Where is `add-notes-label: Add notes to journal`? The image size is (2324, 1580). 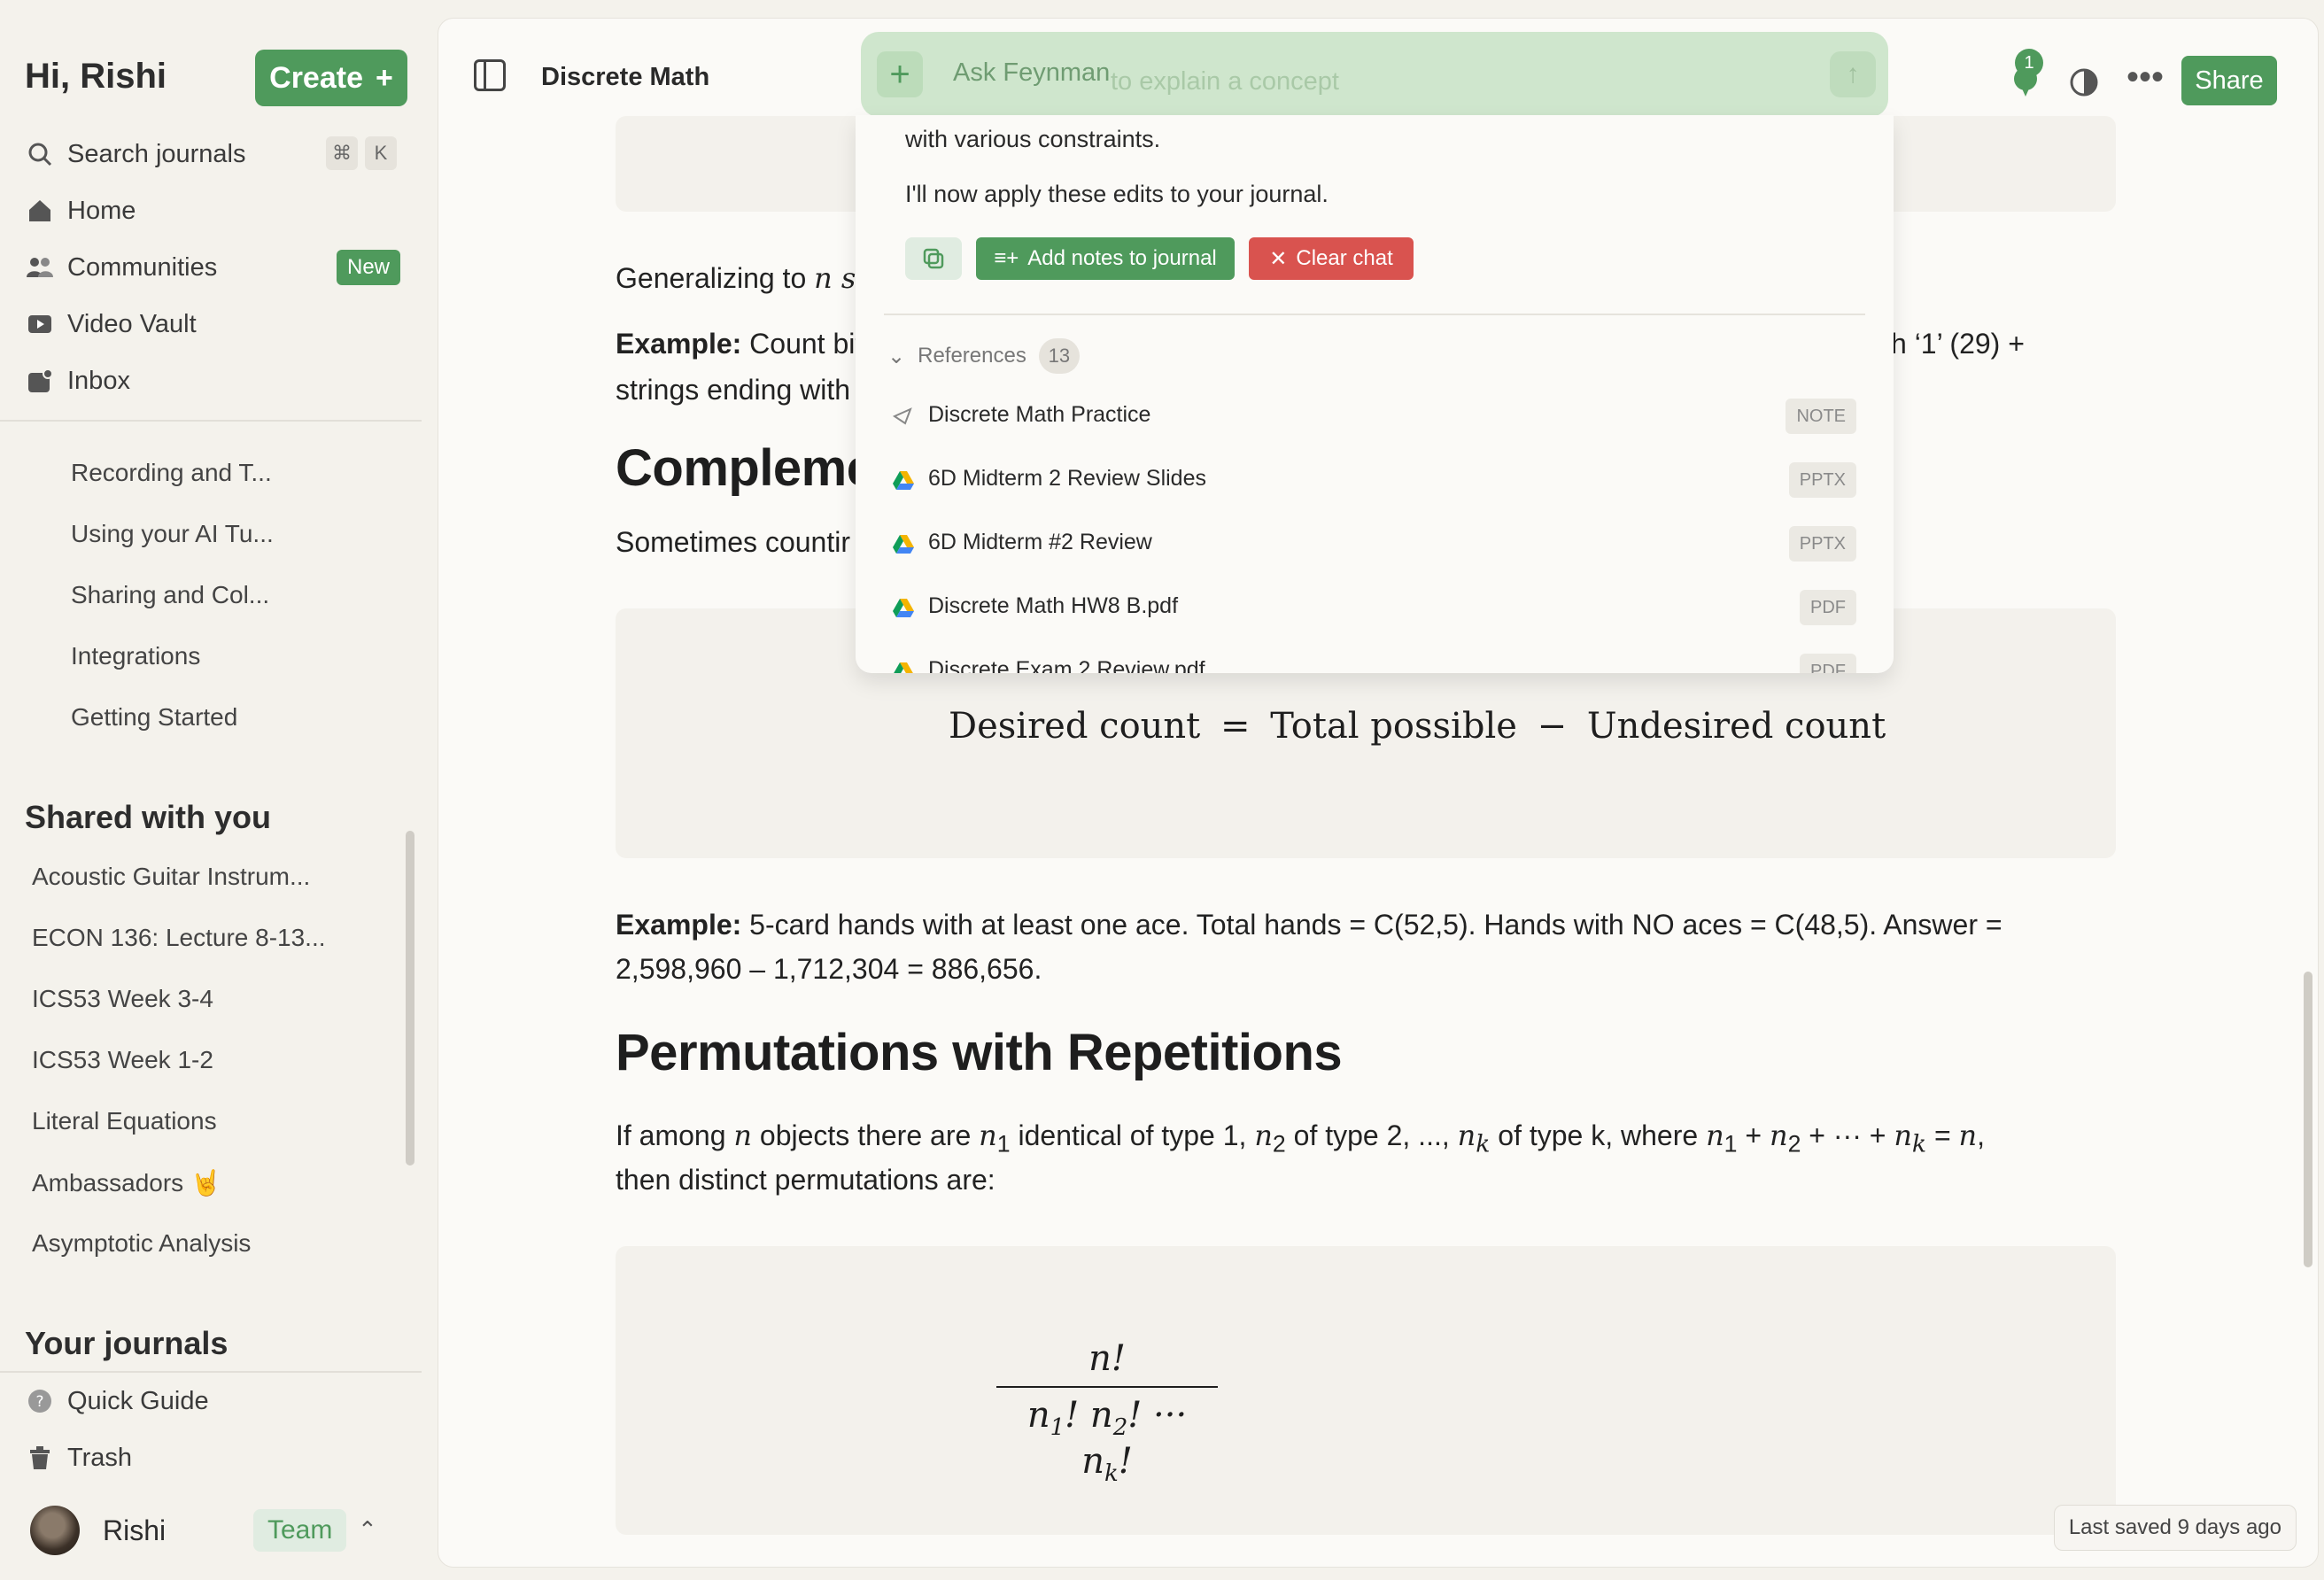
add-notes-label: Add notes to journal is located at coordinates (1122, 258).